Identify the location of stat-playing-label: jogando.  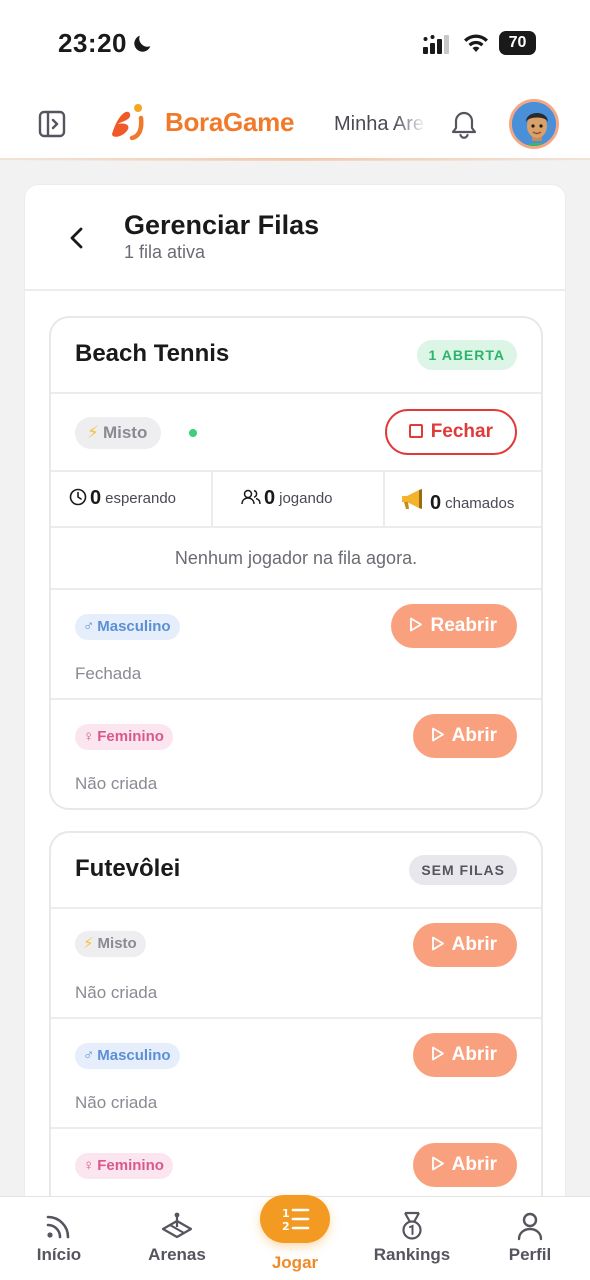
(306, 498).